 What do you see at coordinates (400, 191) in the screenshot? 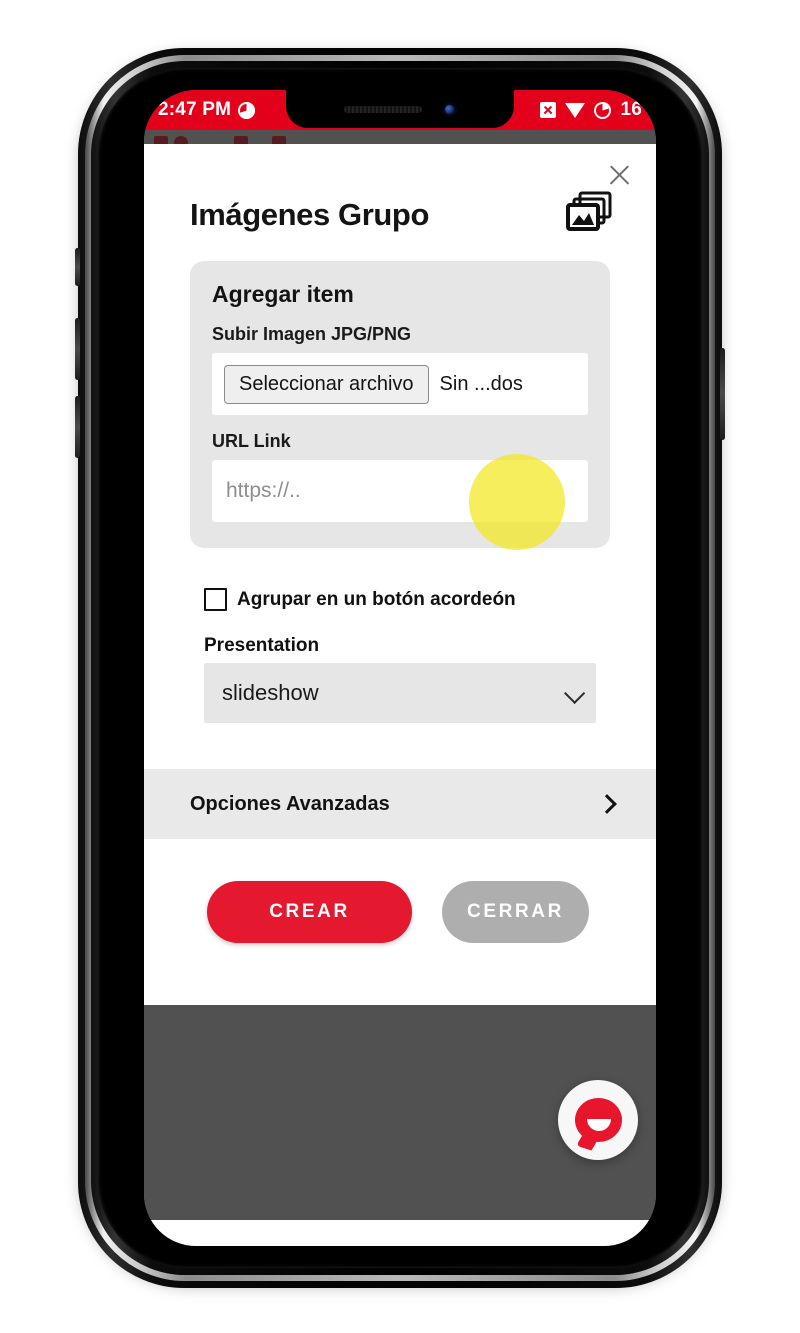
I see `modal-header: Imágenes Grupo` at bounding box center [400, 191].